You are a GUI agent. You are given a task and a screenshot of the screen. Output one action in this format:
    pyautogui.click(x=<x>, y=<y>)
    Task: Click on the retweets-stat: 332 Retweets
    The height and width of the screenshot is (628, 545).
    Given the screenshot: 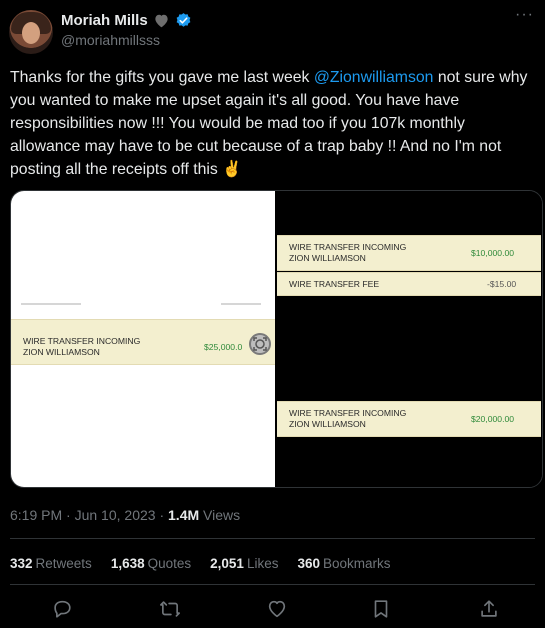 What is the action you would take?
    pyautogui.click(x=51, y=563)
    